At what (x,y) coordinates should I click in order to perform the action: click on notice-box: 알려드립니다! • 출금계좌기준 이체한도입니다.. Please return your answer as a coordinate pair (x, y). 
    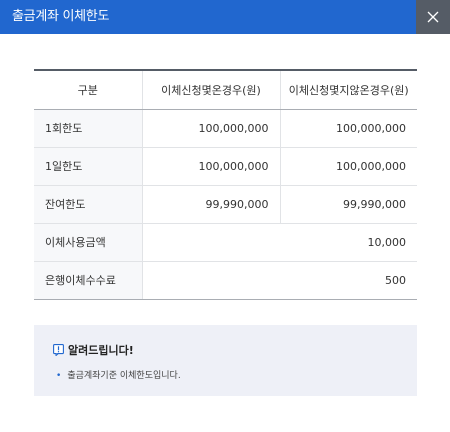
    Looking at the image, I should click on (225, 360).